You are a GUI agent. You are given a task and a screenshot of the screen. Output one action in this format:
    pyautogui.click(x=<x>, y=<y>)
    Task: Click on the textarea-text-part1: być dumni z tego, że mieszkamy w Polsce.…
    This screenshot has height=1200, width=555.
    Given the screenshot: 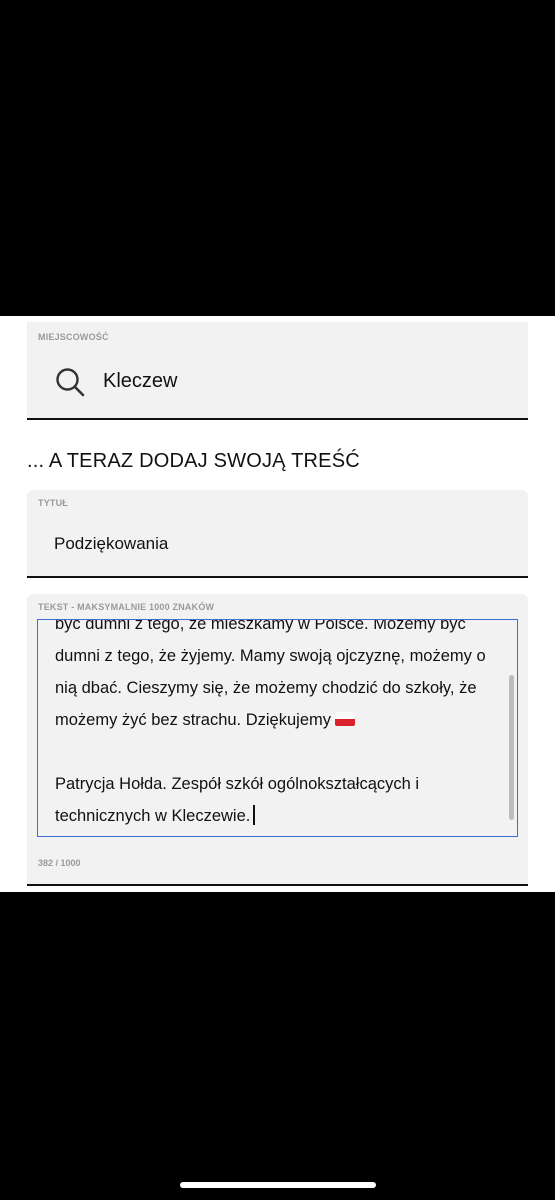 What is the action you would take?
    pyautogui.click(x=273, y=674)
    